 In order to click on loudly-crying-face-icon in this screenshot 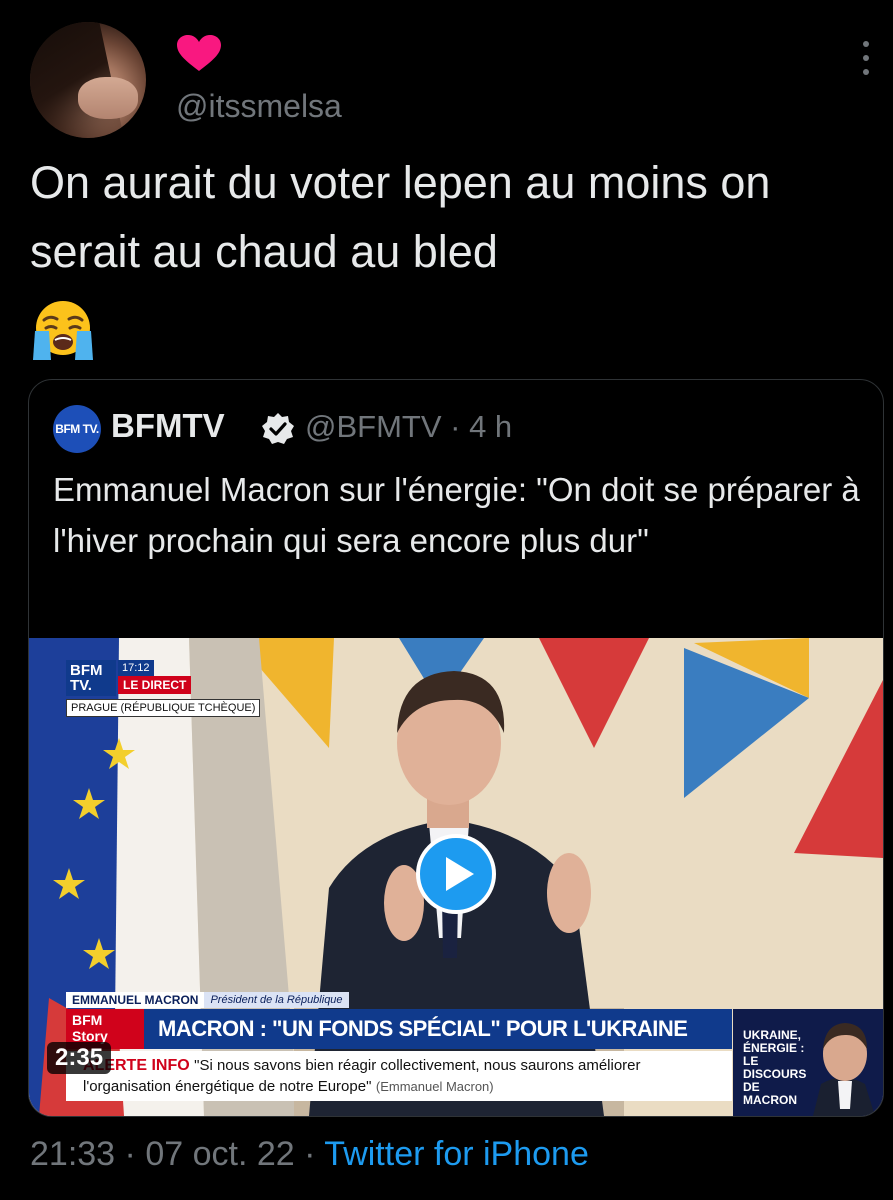, I will do `click(63, 330)`.